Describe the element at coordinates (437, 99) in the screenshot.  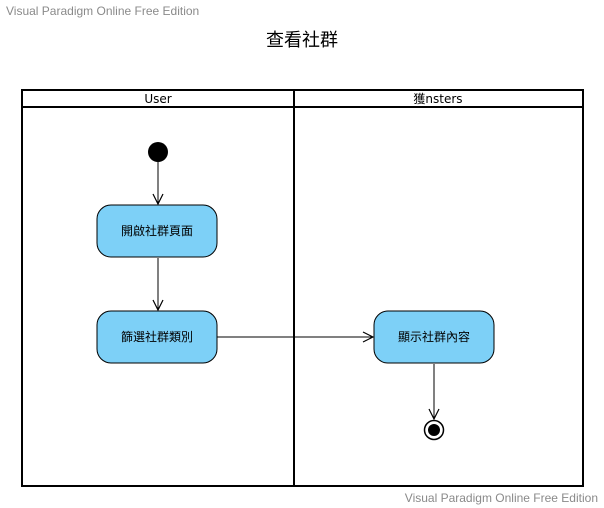
I see `lane-header-system: 獲nsters` at that location.